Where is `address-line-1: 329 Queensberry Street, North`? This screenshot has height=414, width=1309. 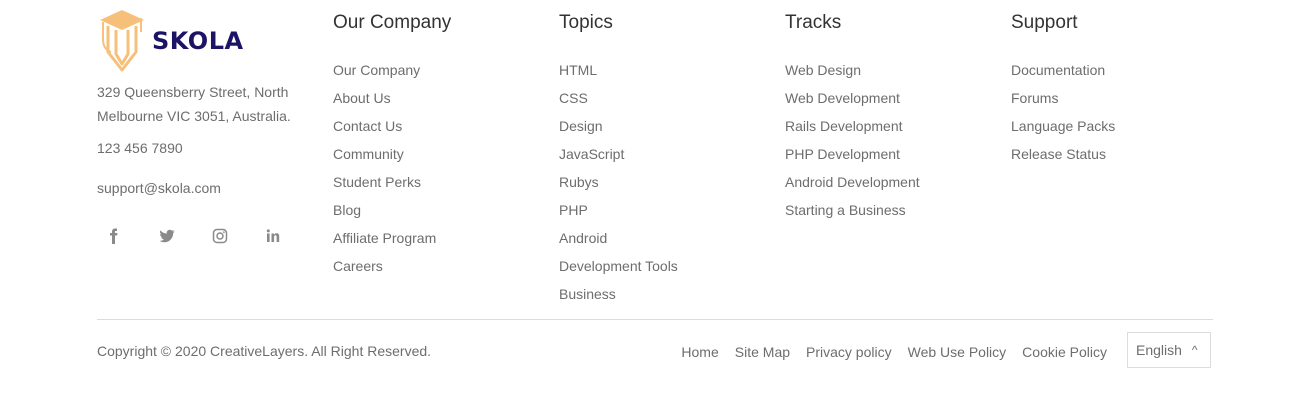
address-line-1: 329 Queensberry Street, North is located at coordinates (193, 92).